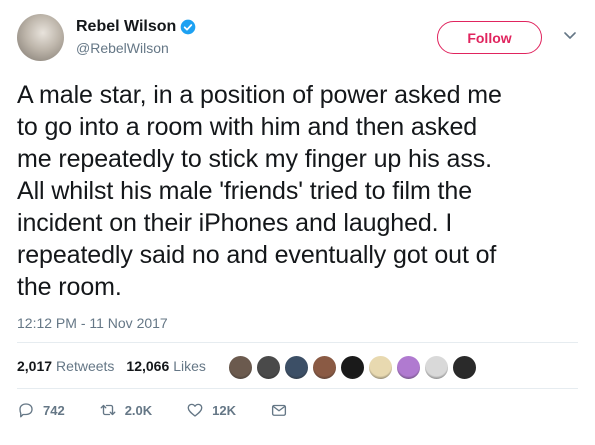 This screenshot has height=445, width=595. I want to click on direct-message-button, so click(279, 410).